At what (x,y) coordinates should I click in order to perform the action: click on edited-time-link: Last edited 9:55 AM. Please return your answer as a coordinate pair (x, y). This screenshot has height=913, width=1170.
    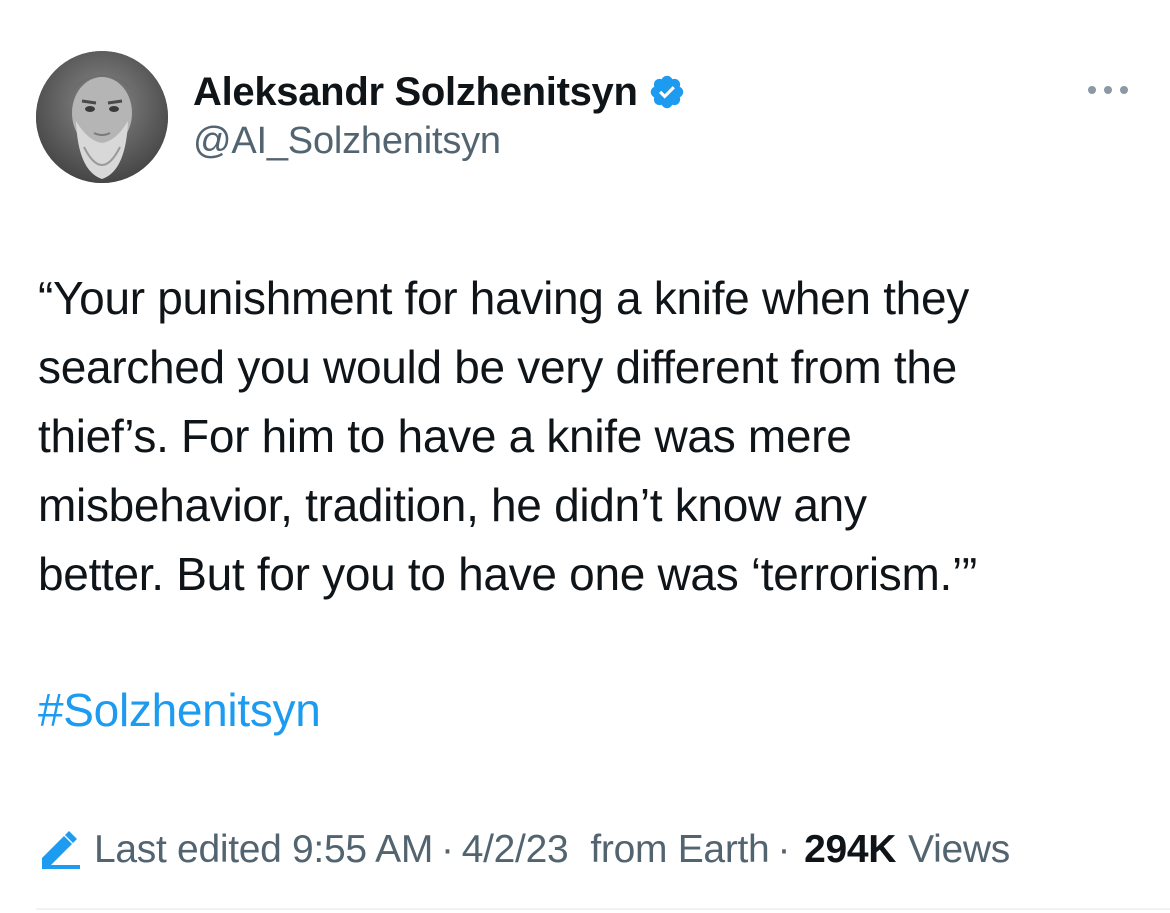
    Looking at the image, I should click on (263, 850).